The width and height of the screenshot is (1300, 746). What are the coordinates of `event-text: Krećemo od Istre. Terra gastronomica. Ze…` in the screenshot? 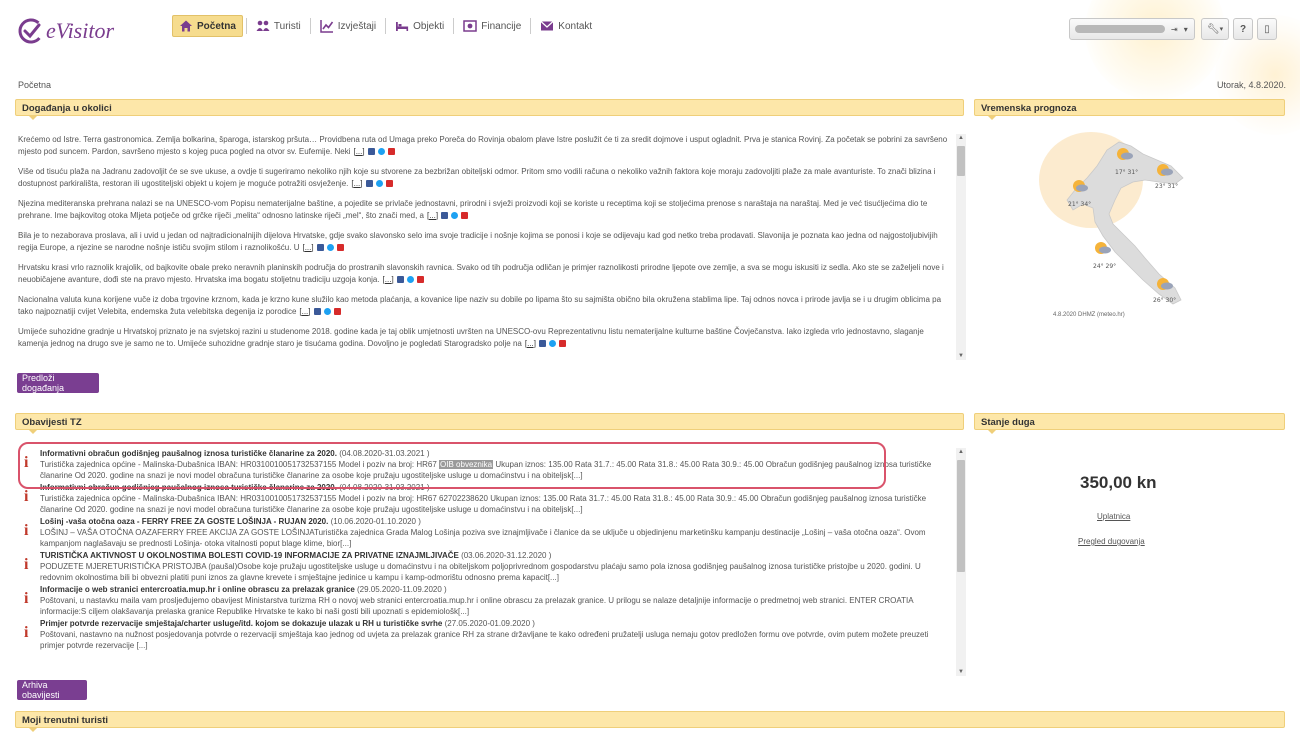 It's located at (483, 145).